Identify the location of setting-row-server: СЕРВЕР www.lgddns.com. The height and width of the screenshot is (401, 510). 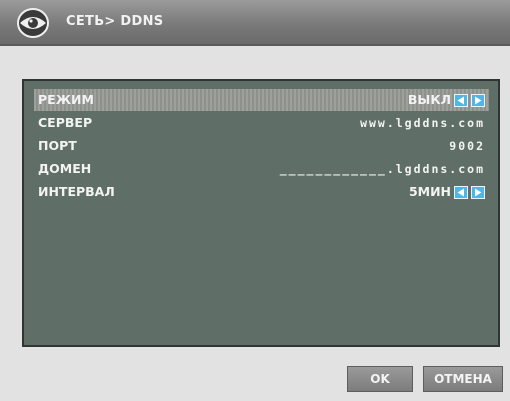
(261, 123).